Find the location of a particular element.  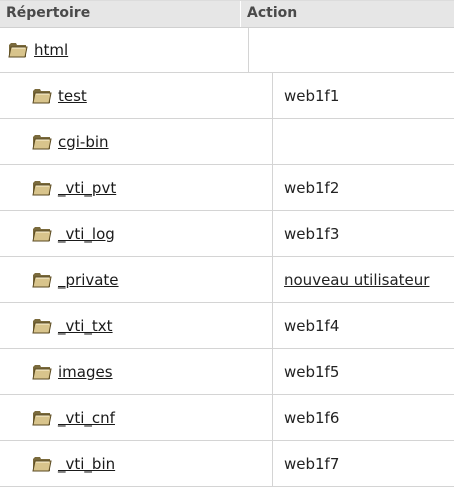

directory-cell: _private is located at coordinates (136, 279).